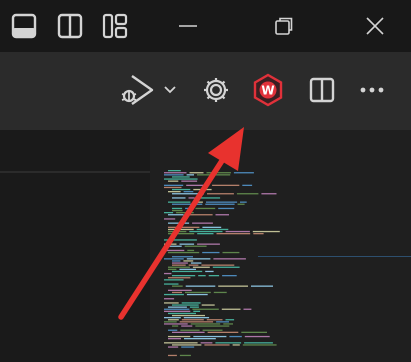 The width and height of the screenshot is (411, 362). I want to click on extension-w-button: W, so click(268, 90).